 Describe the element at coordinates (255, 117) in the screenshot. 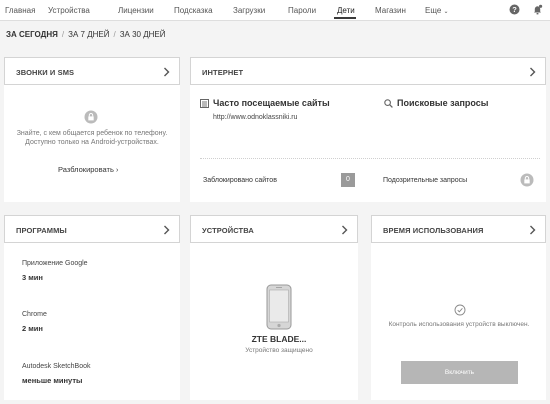

I see `frequent-site-link: http://www.odnoklassniki.ru` at that location.